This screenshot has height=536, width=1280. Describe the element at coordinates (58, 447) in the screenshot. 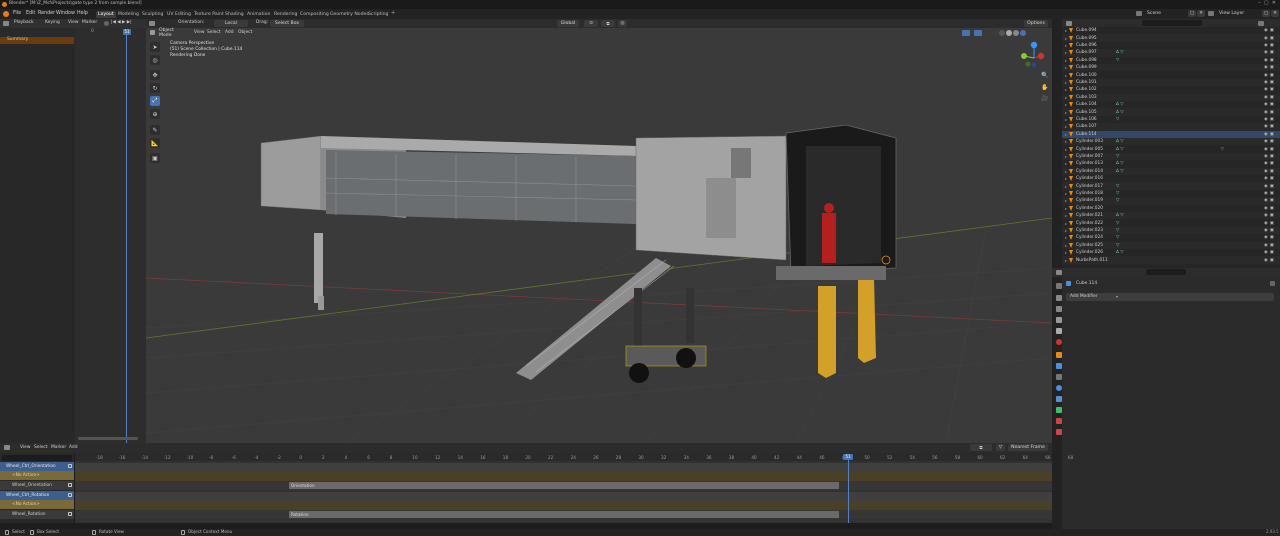

I see `nla-menu-marker: Marker` at that location.